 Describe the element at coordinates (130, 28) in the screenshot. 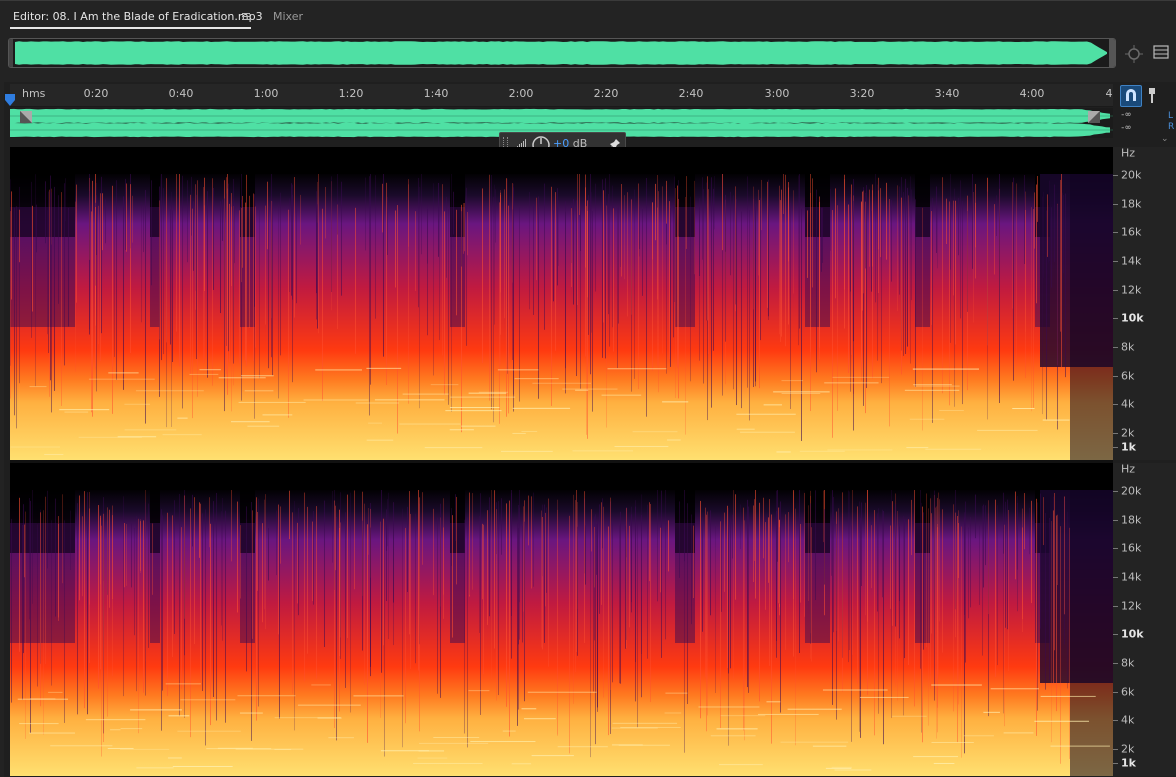

I see `active-tab-indicator` at that location.